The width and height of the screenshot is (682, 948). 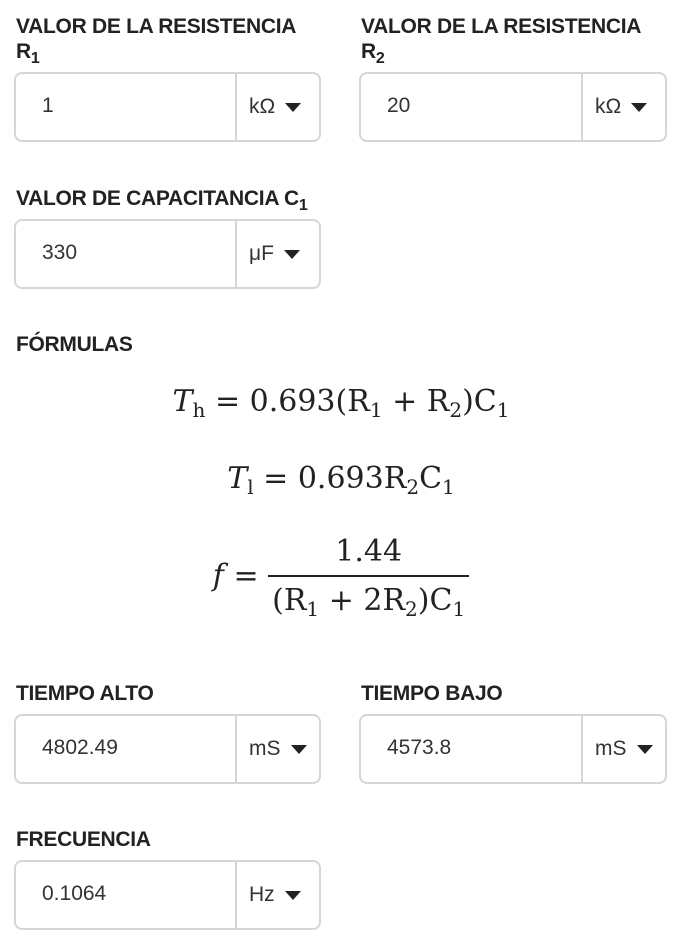 What do you see at coordinates (456, 410) in the screenshot?
I see `th-s2: 2` at bounding box center [456, 410].